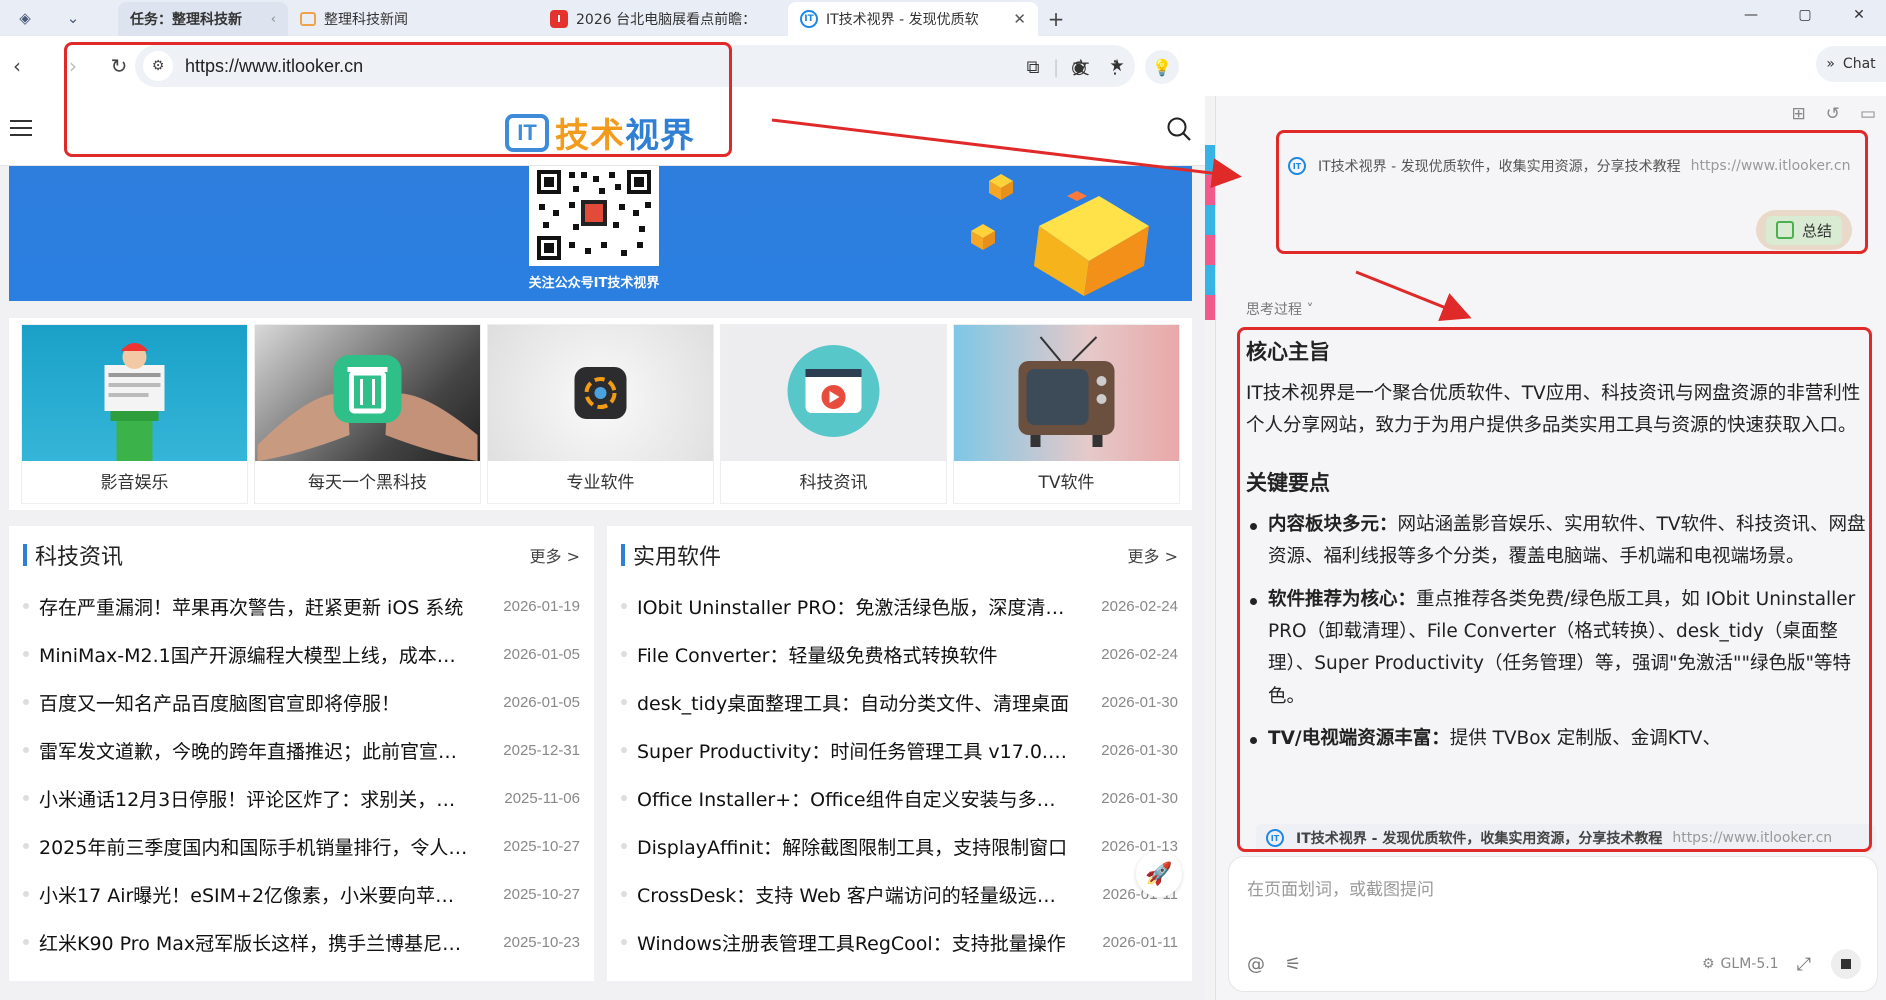 This screenshot has width=1886, height=1000. What do you see at coordinates (1547, 895) in the screenshot?
I see `chat-input` at bounding box center [1547, 895].